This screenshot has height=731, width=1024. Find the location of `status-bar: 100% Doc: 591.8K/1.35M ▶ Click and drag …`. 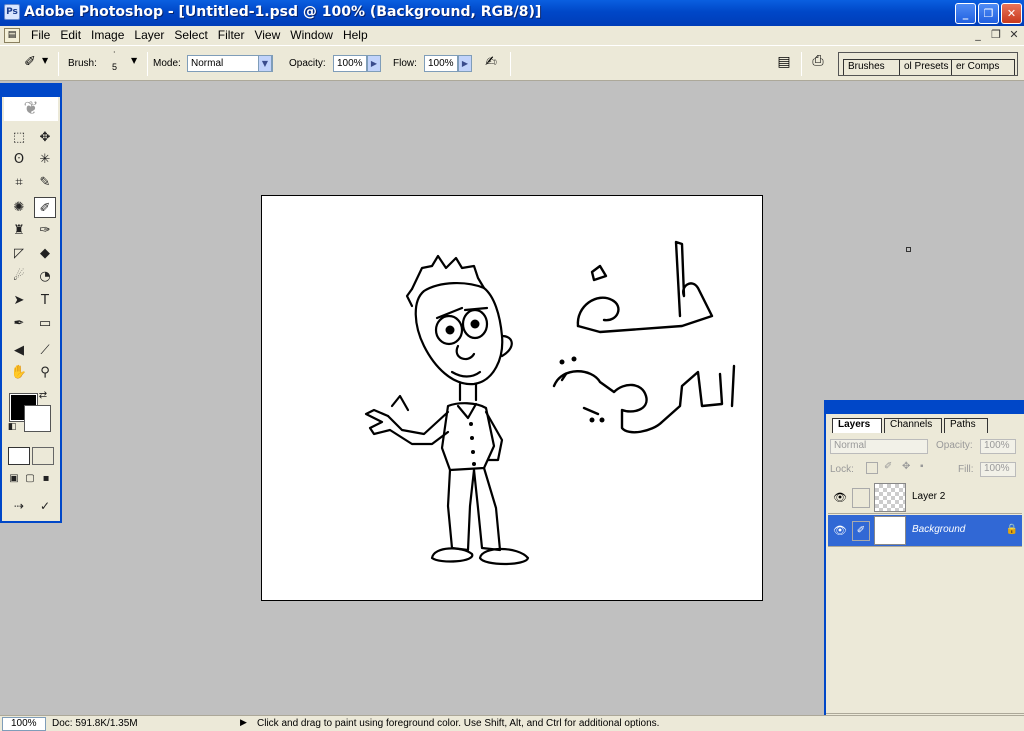

status-bar: 100% Doc: 591.8K/1.35M ▶ Click and drag … is located at coordinates (512, 723).